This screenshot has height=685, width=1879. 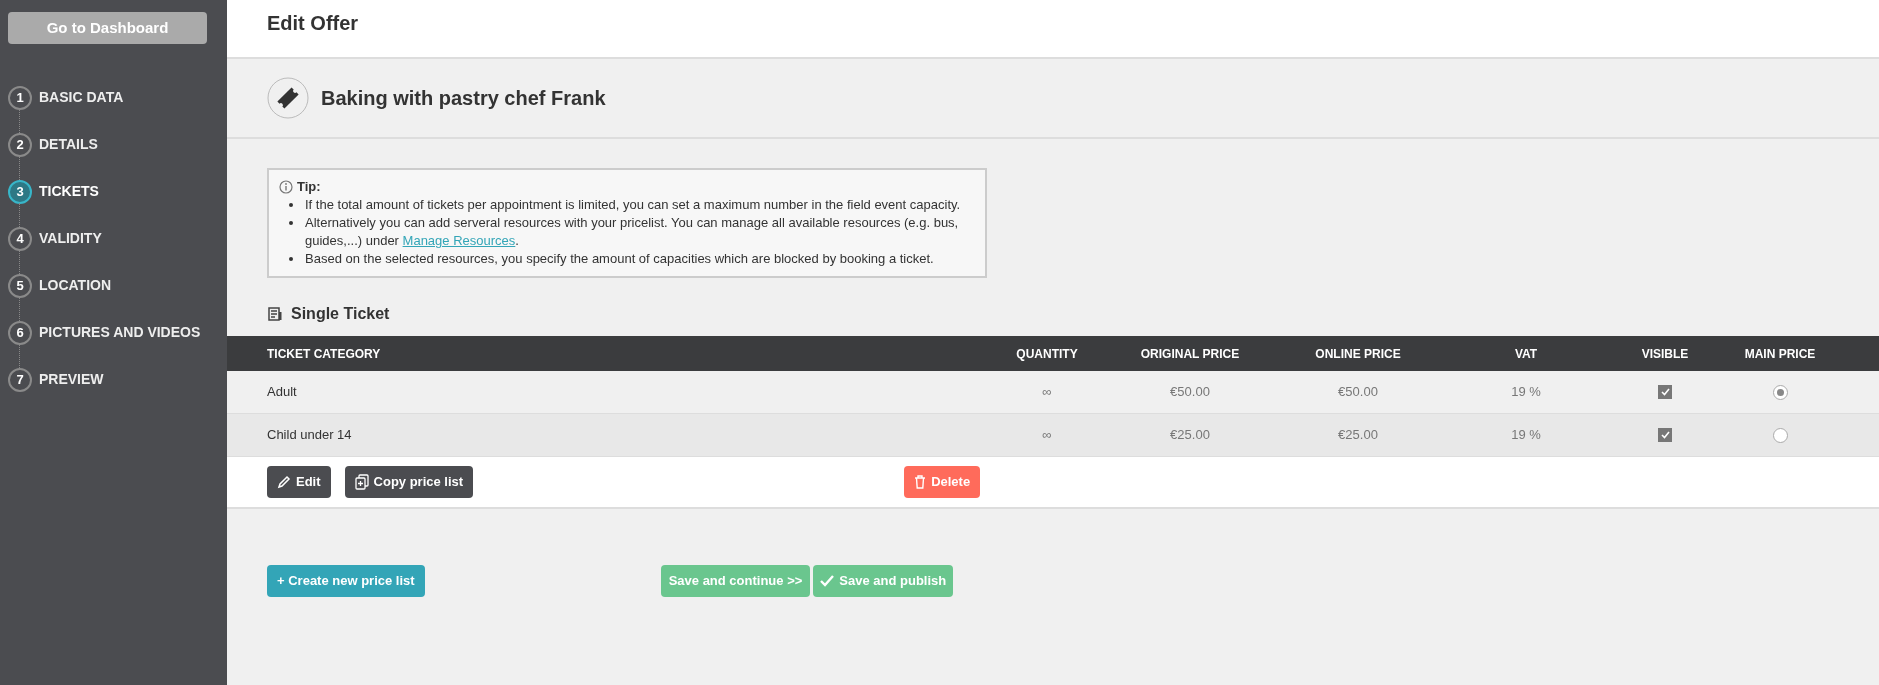 What do you see at coordinates (288, 98) in the screenshot?
I see `ticket-icon` at bounding box center [288, 98].